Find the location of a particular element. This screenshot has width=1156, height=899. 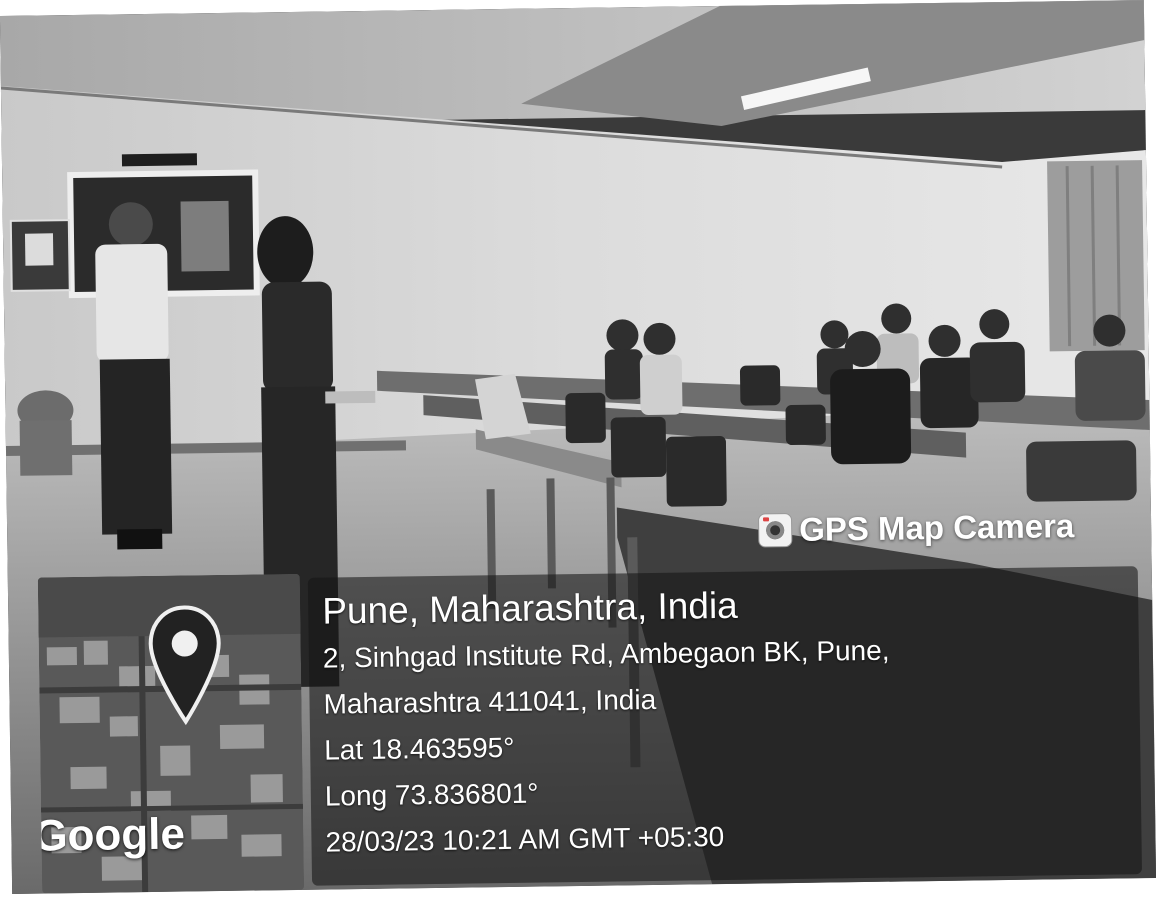

address-line-2: Maharashtra 411041, India is located at coordinates (490, 701).